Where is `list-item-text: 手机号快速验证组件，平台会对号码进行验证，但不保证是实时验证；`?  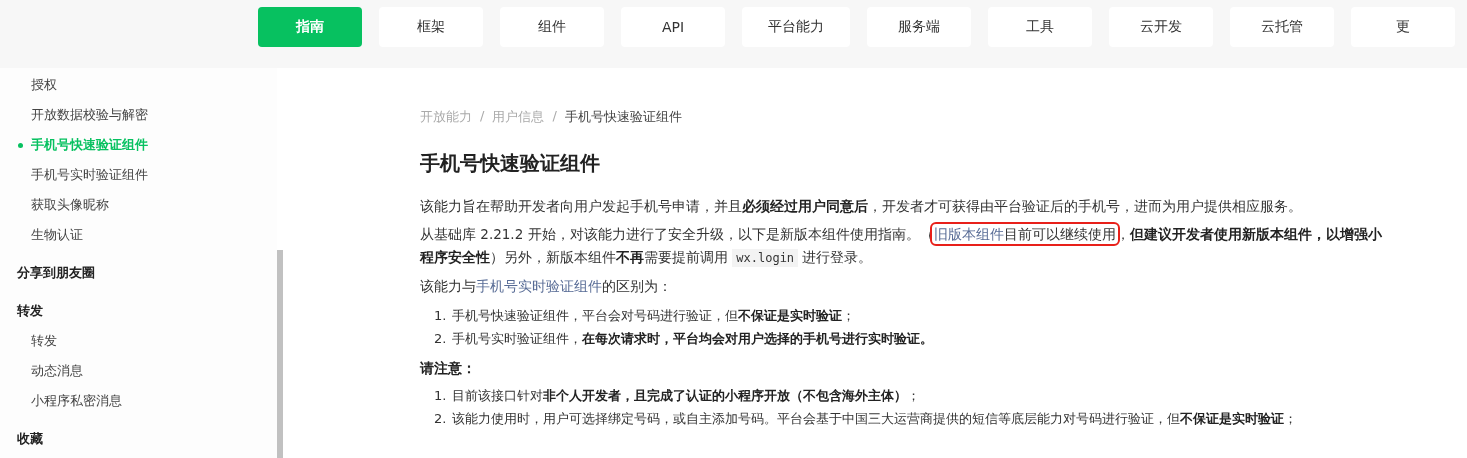 list-item-text: 手机号快速验证组件，平台会对号码进行验证，但不保证是实时验证； is located at coordinates (654, 316).